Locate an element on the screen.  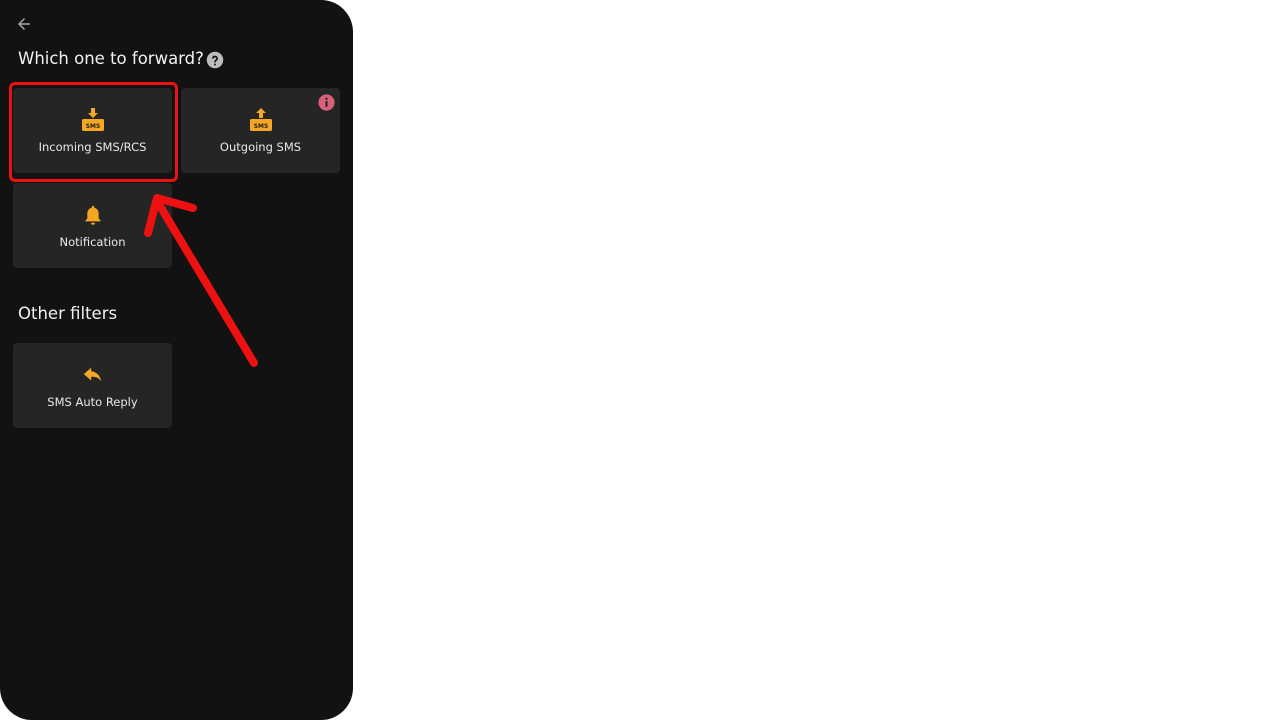
notification-option: Notification is located at coordinates (92, 225).